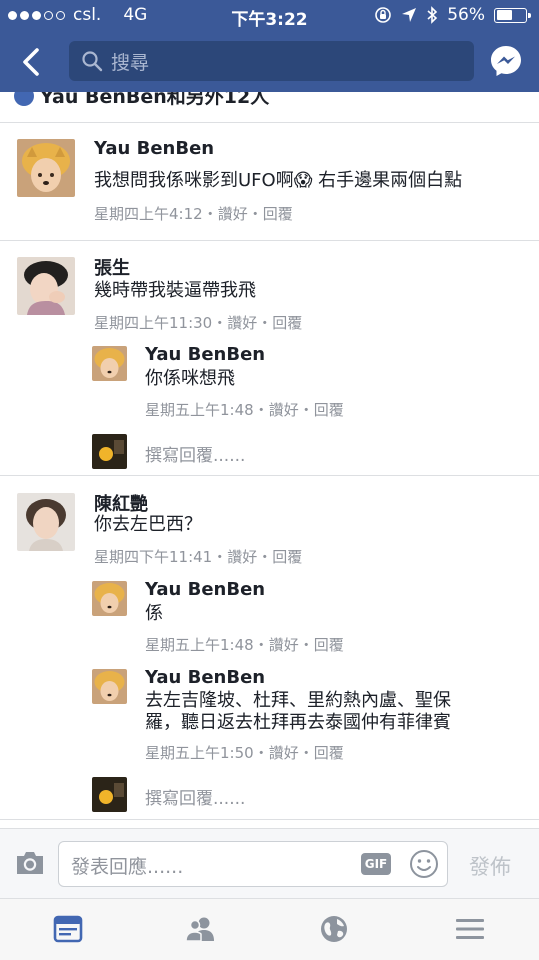  I want to click on likes-summary: Yau BenBen和另外12人, so click(141, 100).